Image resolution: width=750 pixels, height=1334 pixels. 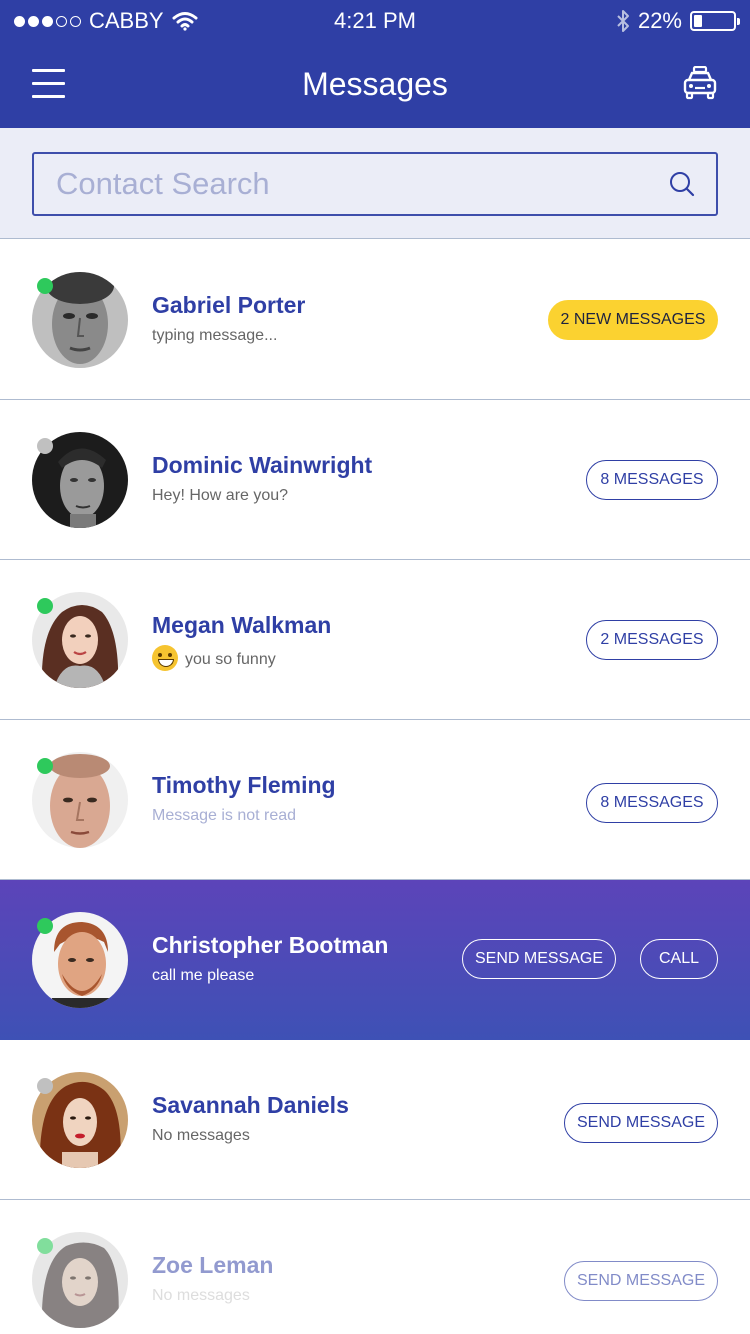 What do you see at coordinates (203, 975) in the screenshot?
I see `contact-last-message: call me please` at bounding box center [203, 975].